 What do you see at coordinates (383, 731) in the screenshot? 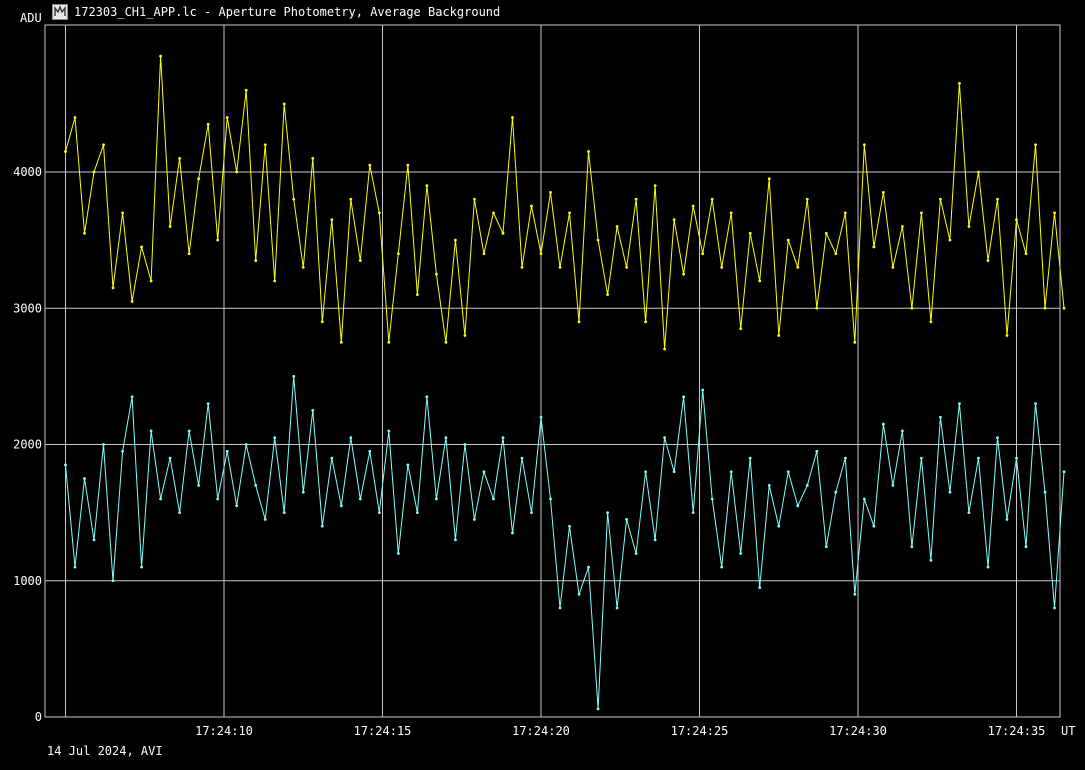
I see `x-tick-label: 17:24:15` at bounding box center [383, 731].